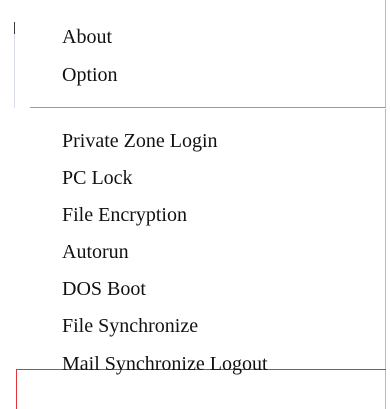 This screenshot has width=390, height=409. Describe the element at coordinates (14, 28) in the screenshot. I see `background-window-tick` at that location.